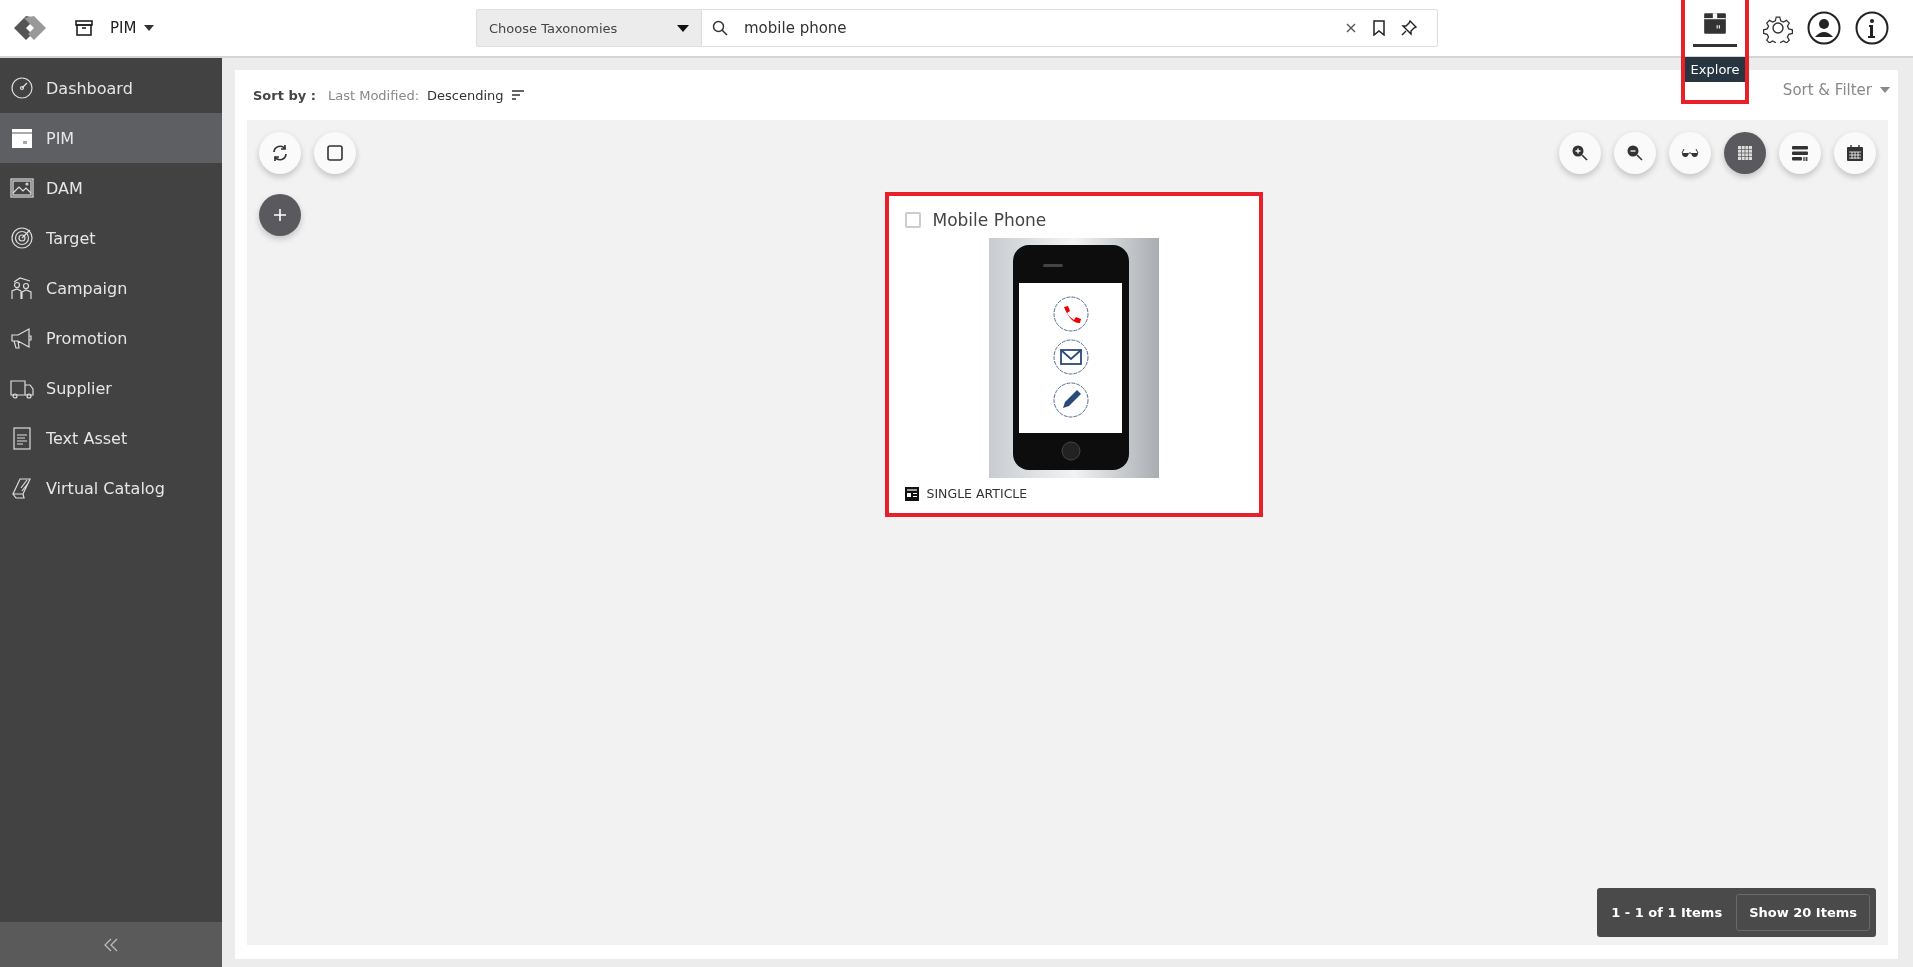  Describe the element at coordinates (1036, 28) in the screenshot. I see `search-input: mobile phone` at that location.